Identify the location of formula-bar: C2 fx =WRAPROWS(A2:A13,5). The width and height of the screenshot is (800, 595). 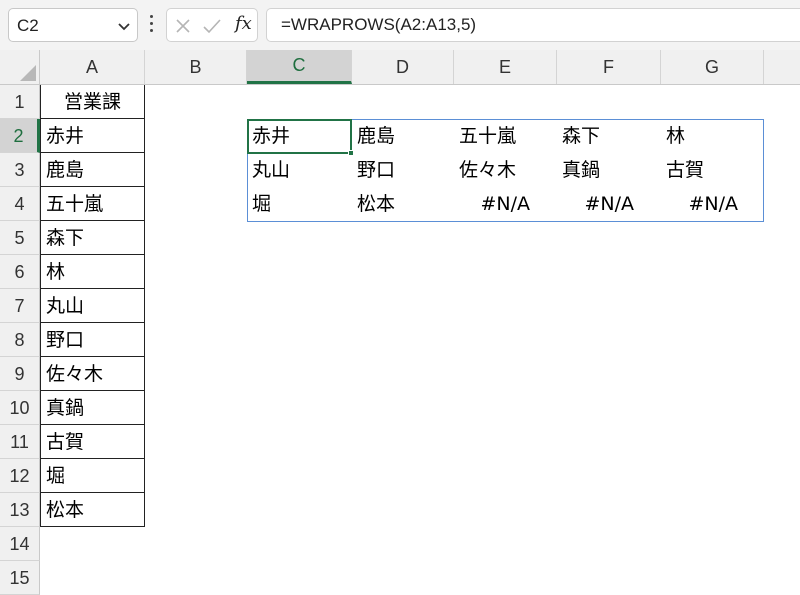
(400, 25).